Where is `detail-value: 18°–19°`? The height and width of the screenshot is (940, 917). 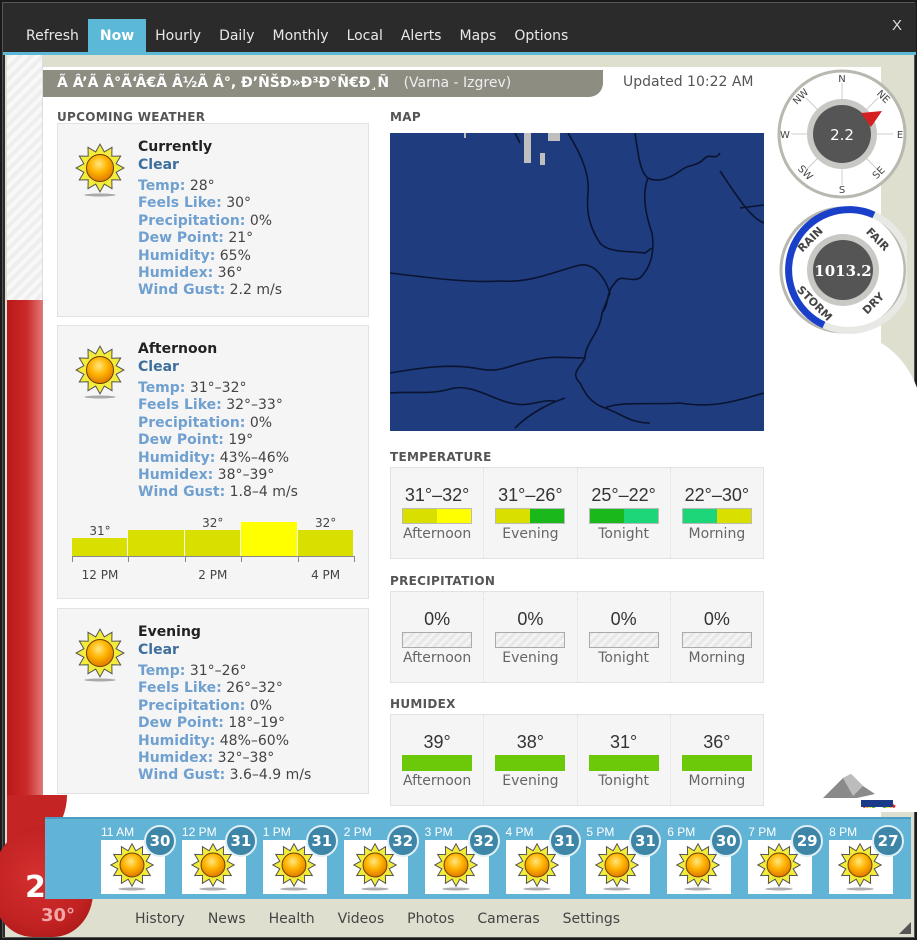 detail-value: 18°–19° is located at coordinates (256, 723).